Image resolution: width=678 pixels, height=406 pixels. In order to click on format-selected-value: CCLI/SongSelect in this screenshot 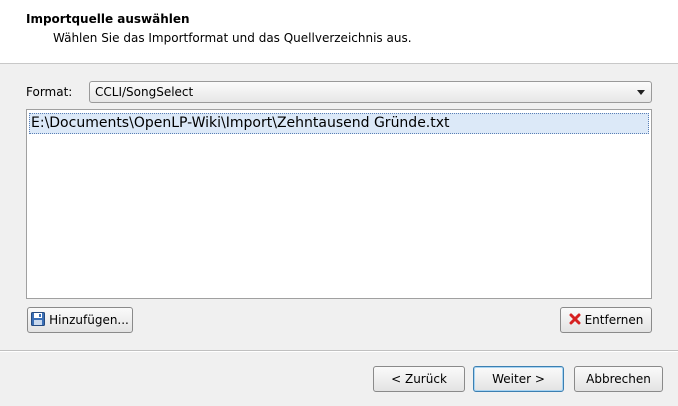, I will do `click(144, 92)`.